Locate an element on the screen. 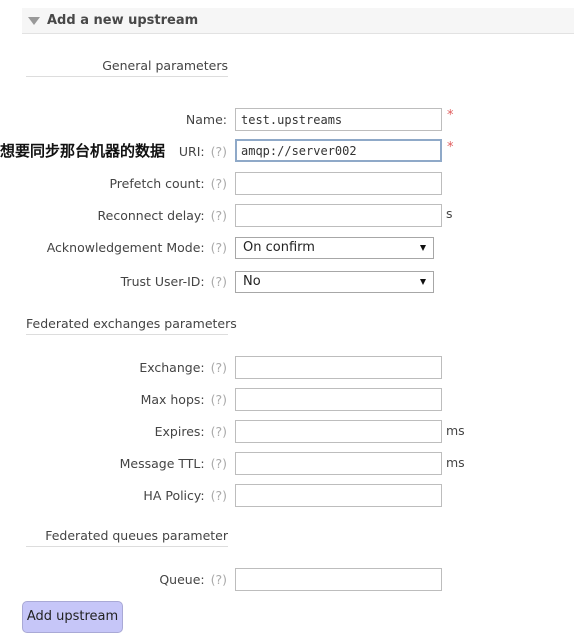  triangle-down-icon is located at coordinates (34, 21).